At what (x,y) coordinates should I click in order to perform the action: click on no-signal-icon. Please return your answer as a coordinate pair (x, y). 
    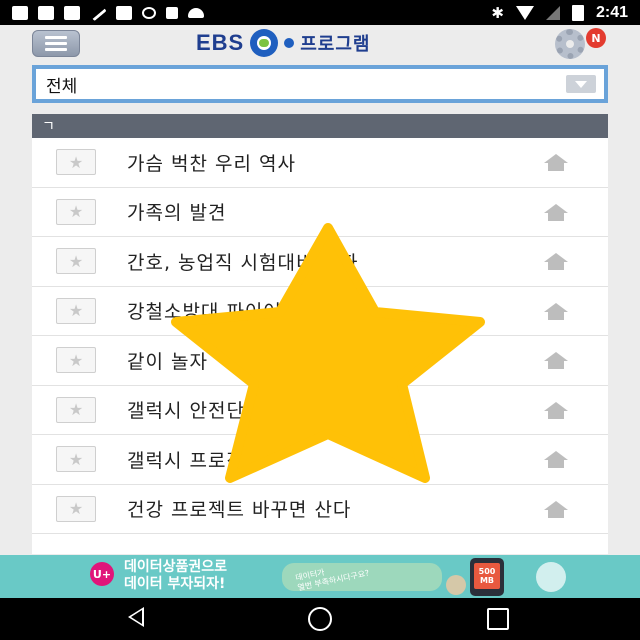
    Looking at the image, I should click on (552, 12).